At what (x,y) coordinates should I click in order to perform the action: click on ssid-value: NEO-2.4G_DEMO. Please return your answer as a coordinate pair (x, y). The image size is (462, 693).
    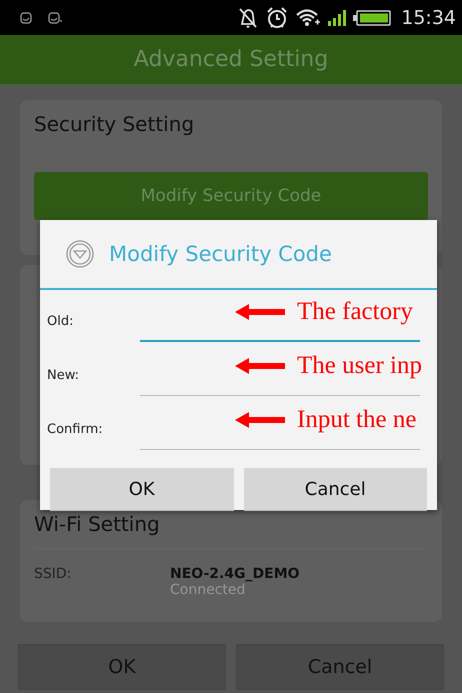
    Looking at the image, I should click on (235, 574).